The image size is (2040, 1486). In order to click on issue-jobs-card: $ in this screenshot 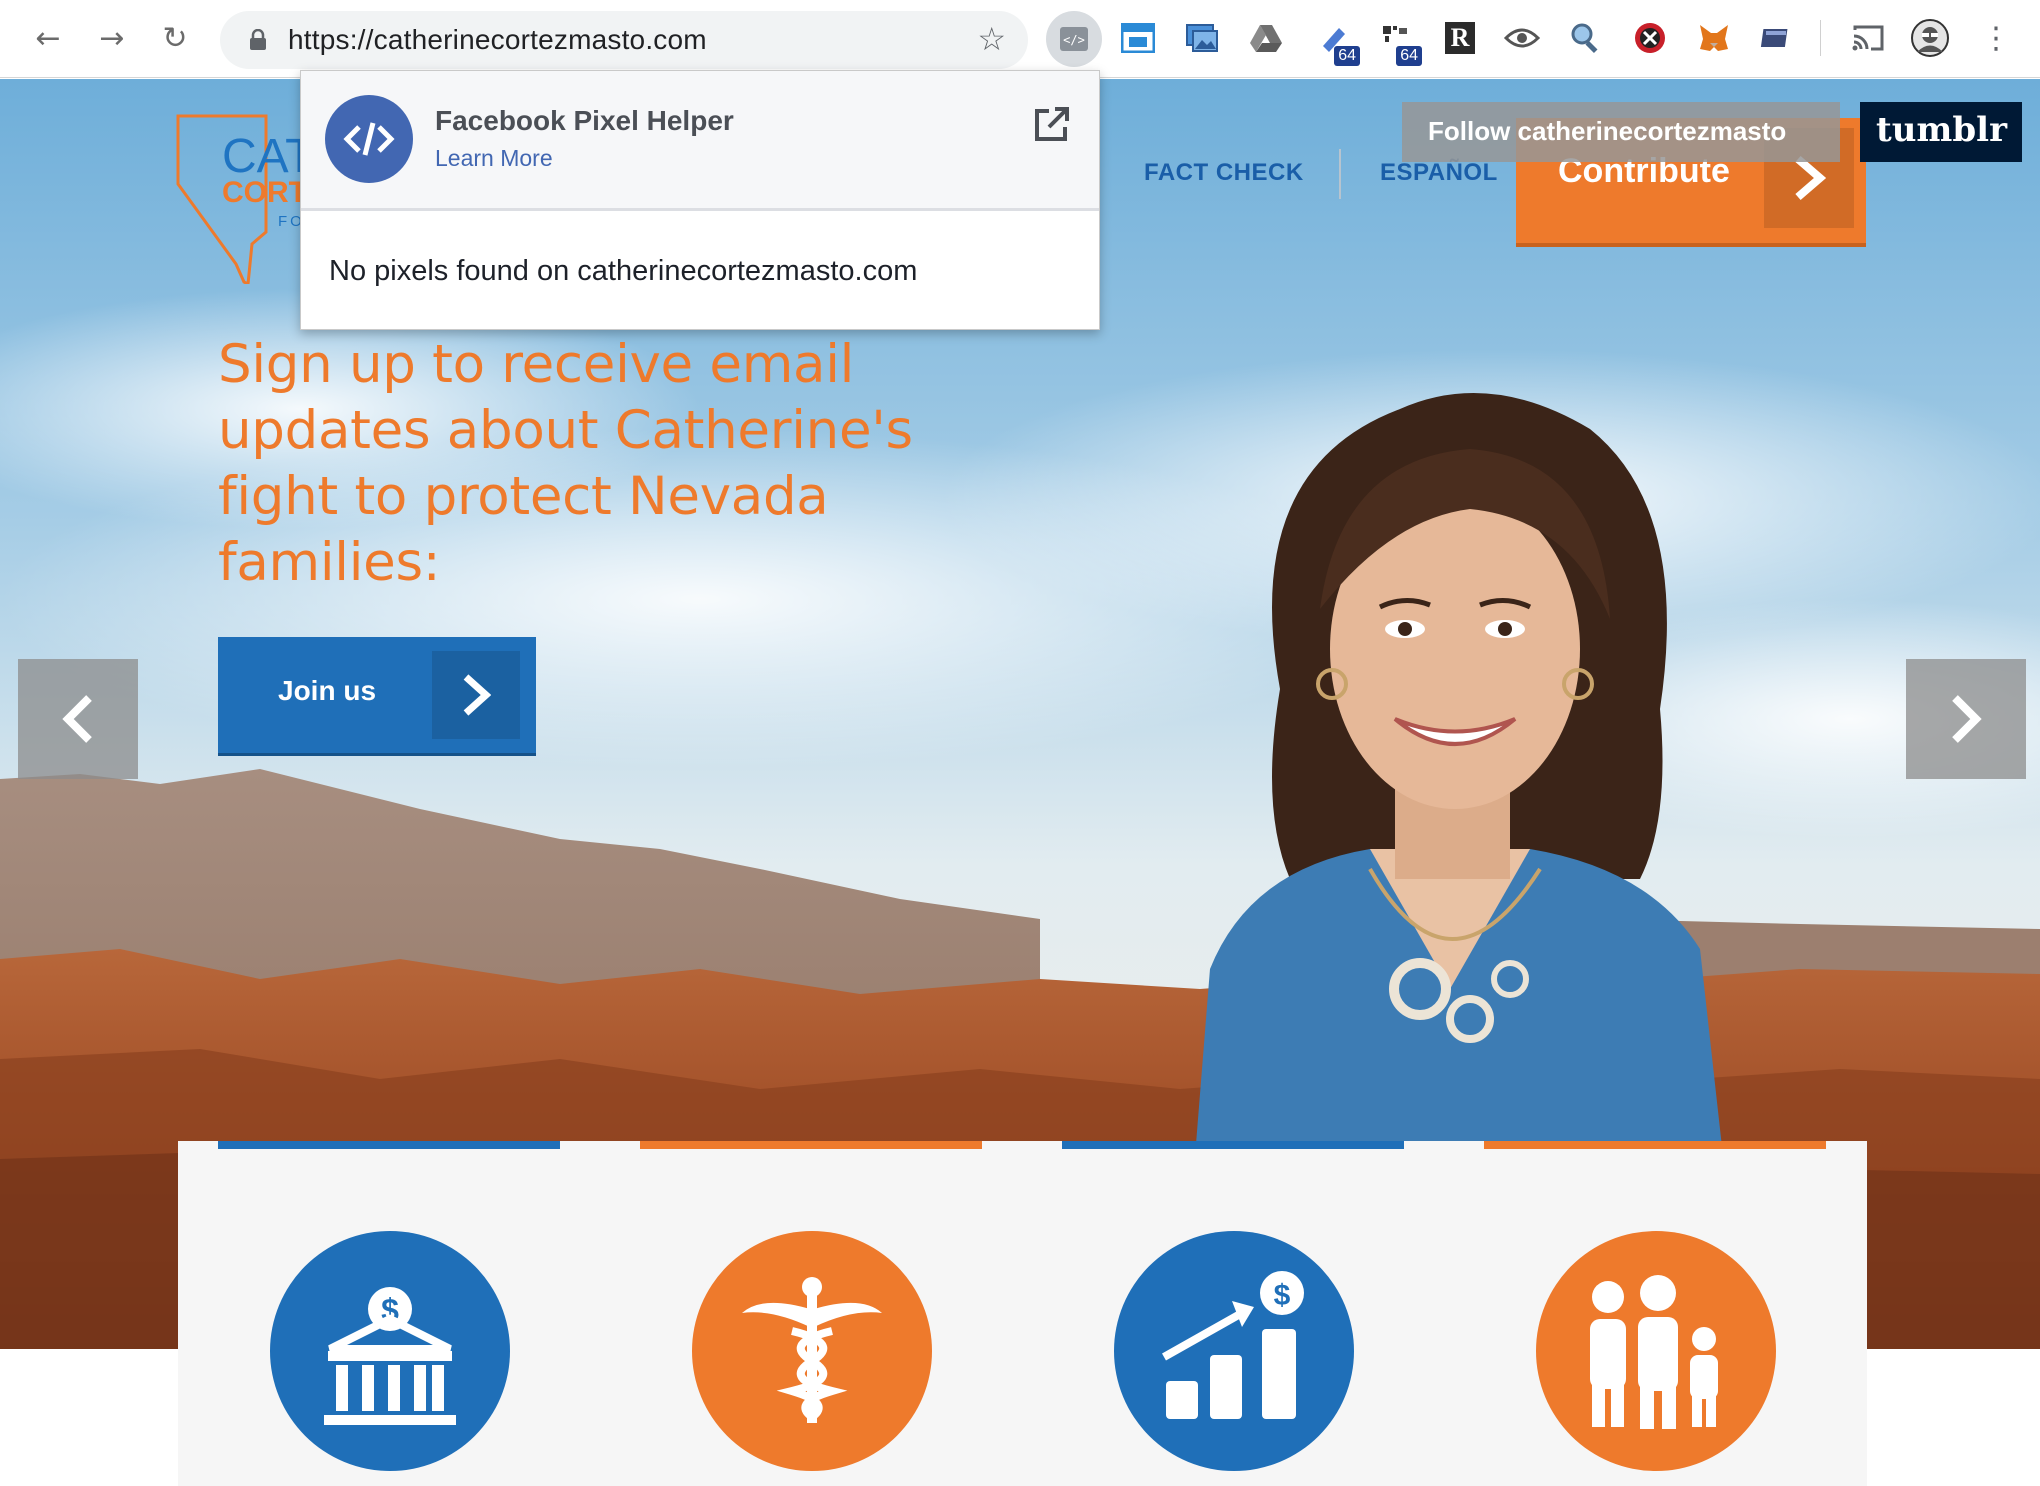, I will do `click(1234, 1351)`.